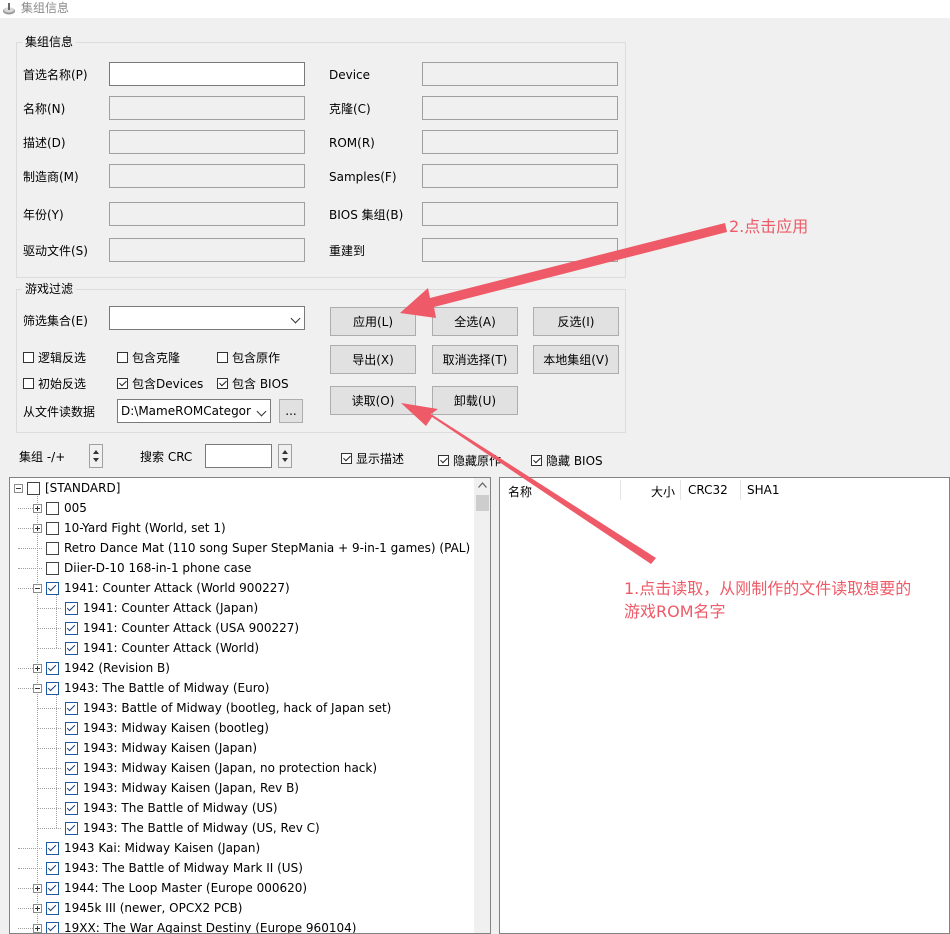  Describe the element at coordinates (238, 456) in the screenshot. I see `search-crc-input` at that location.